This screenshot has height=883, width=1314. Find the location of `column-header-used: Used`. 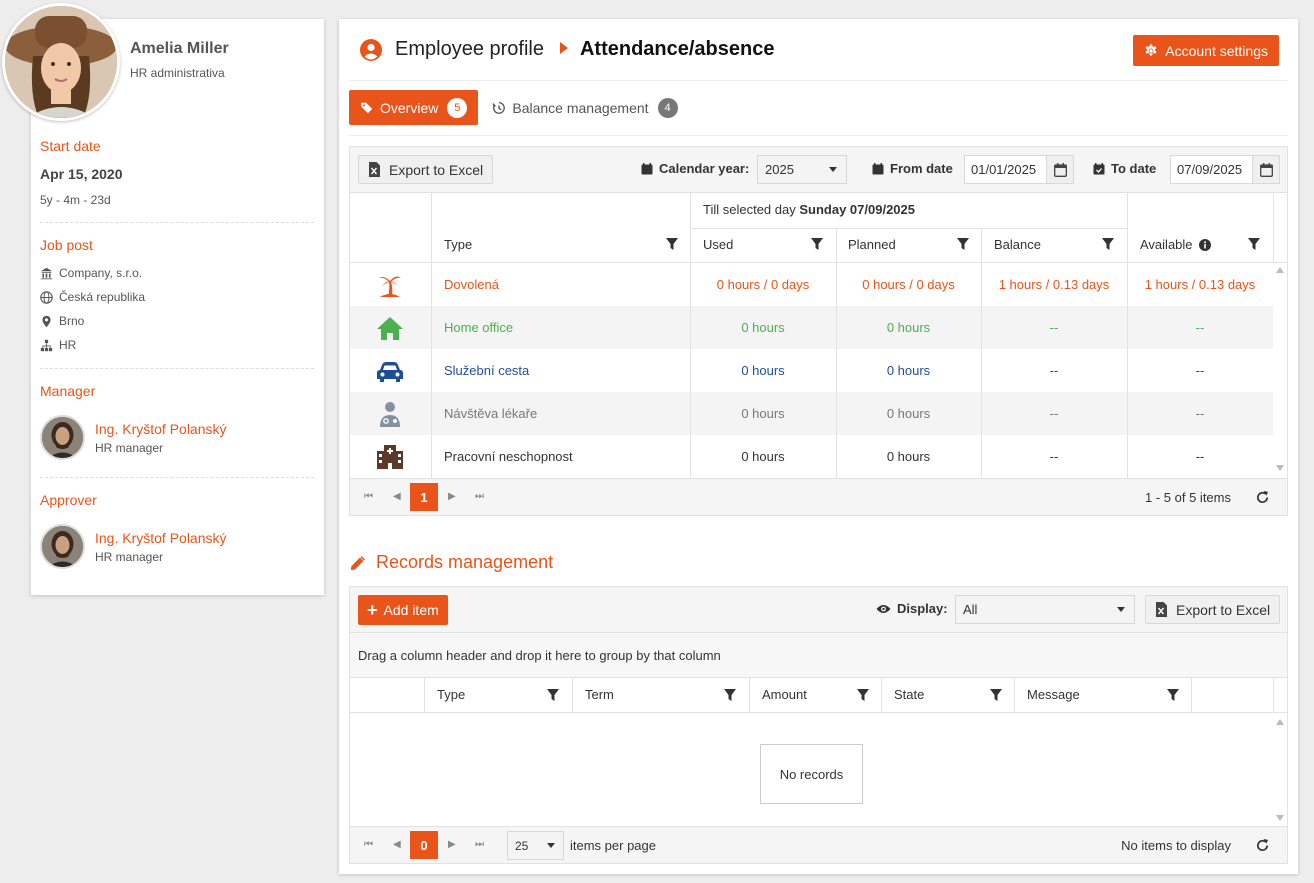

column-header-used: Used is located at coordinates (718, 244).